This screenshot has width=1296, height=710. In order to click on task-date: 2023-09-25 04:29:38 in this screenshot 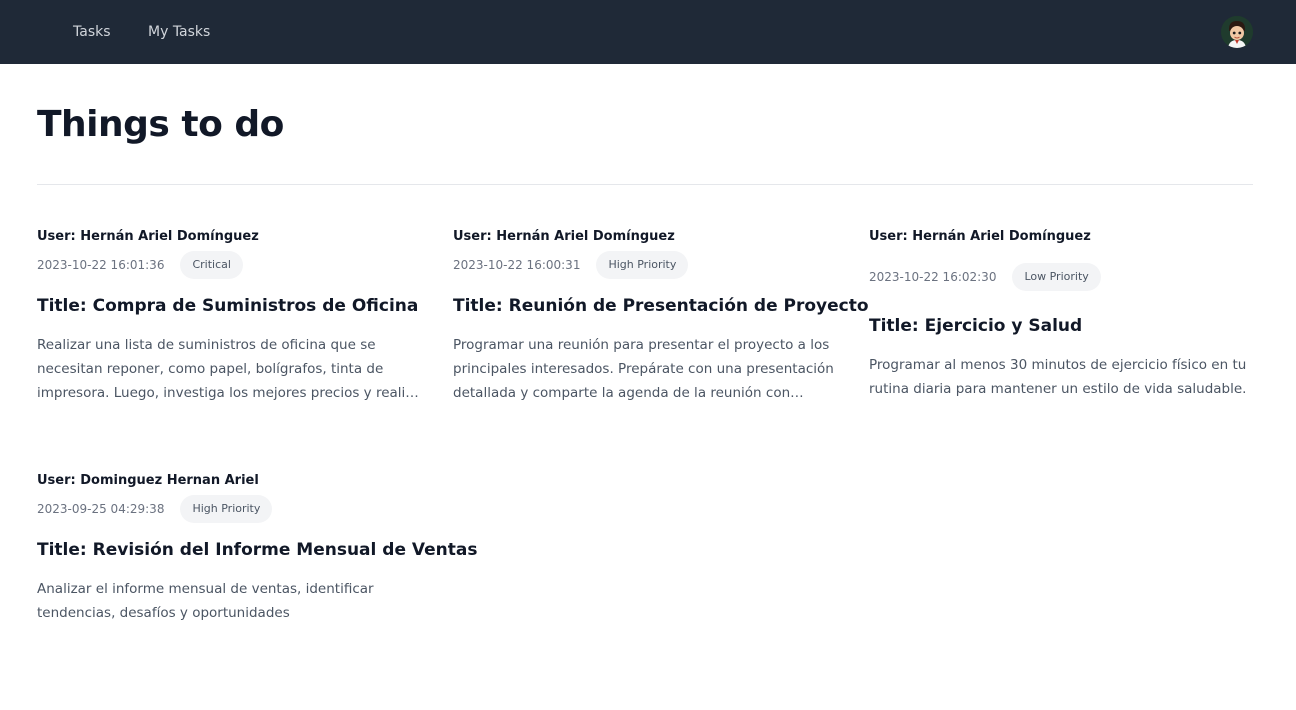, I will do `click(101, 509)`.